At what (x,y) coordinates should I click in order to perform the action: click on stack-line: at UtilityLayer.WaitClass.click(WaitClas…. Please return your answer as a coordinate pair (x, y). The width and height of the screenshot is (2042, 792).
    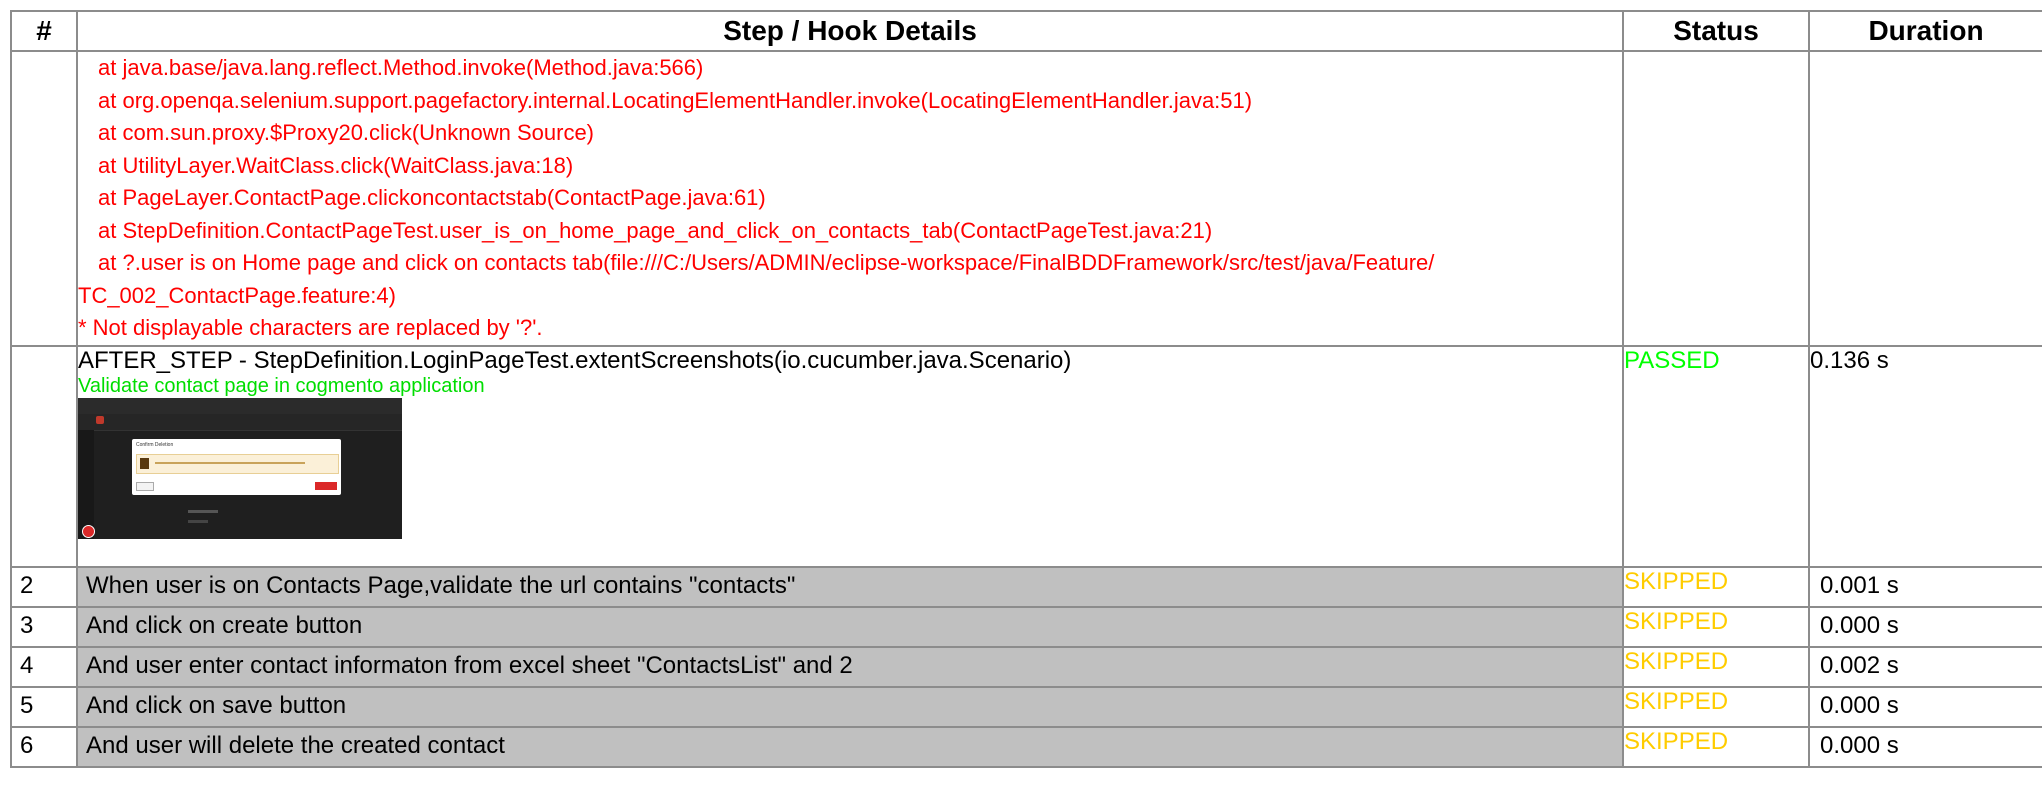
    Looking at the image, I should click on (336, 165).